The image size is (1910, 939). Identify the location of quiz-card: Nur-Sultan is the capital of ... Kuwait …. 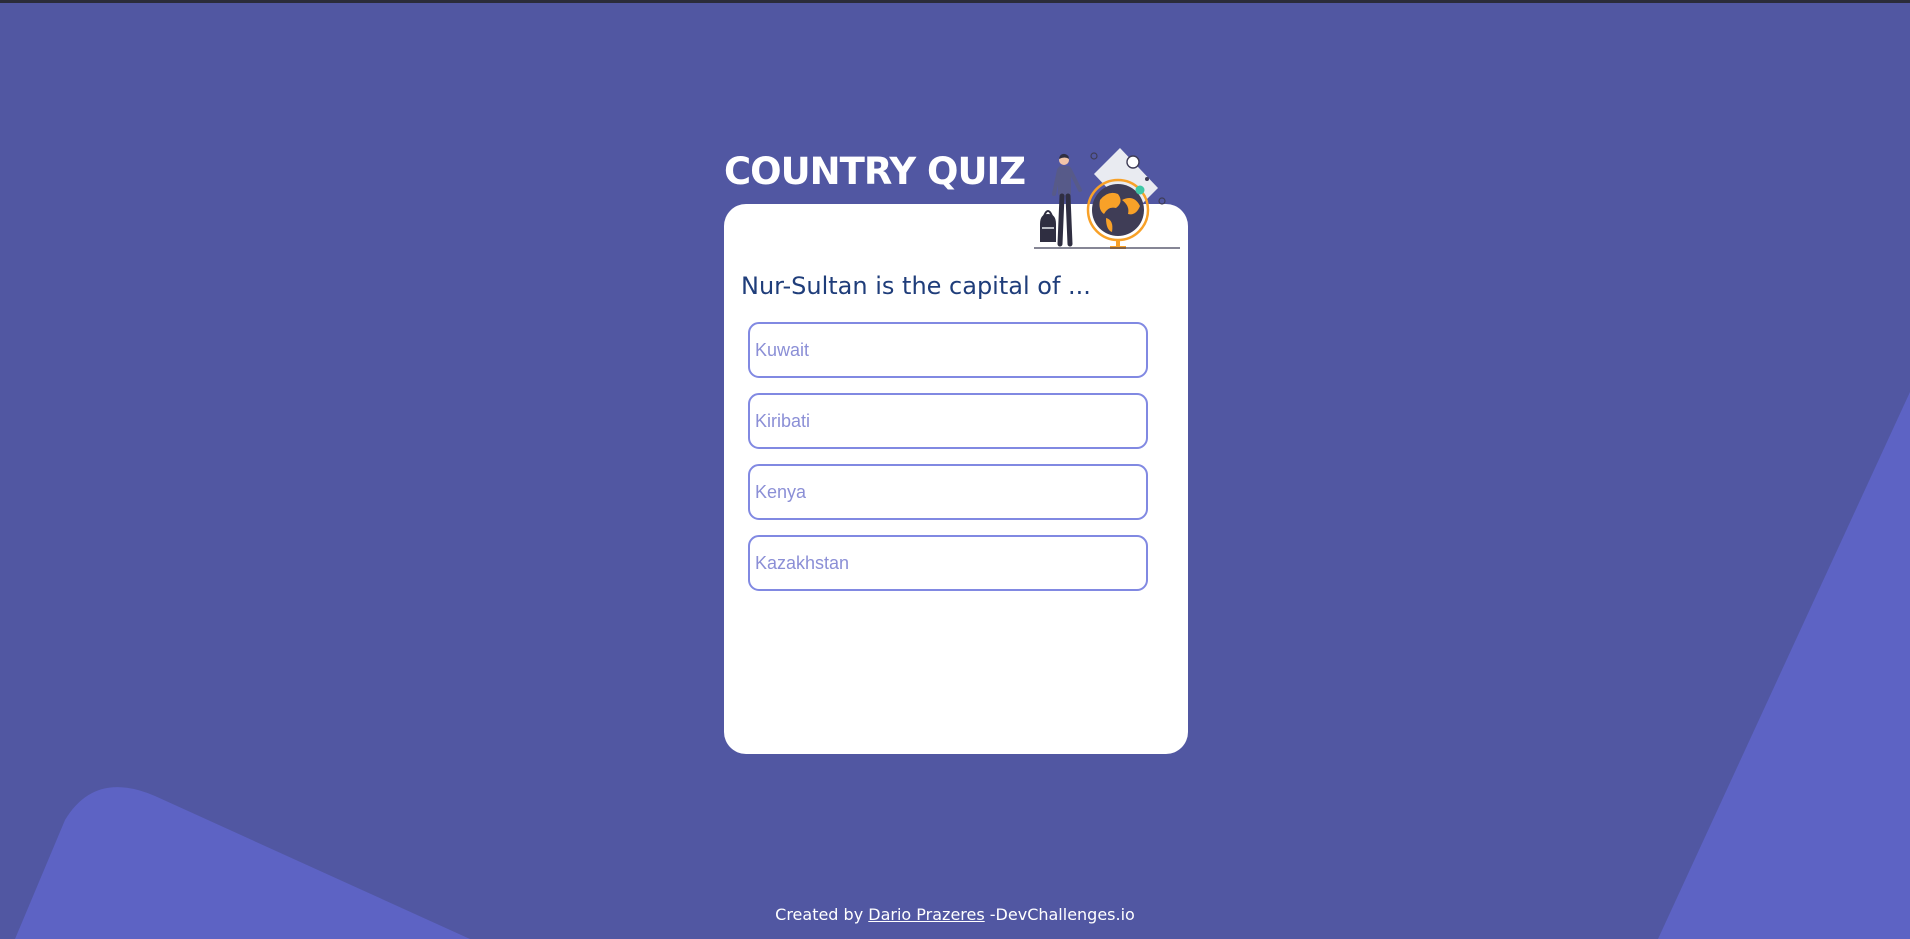
(956, 479).